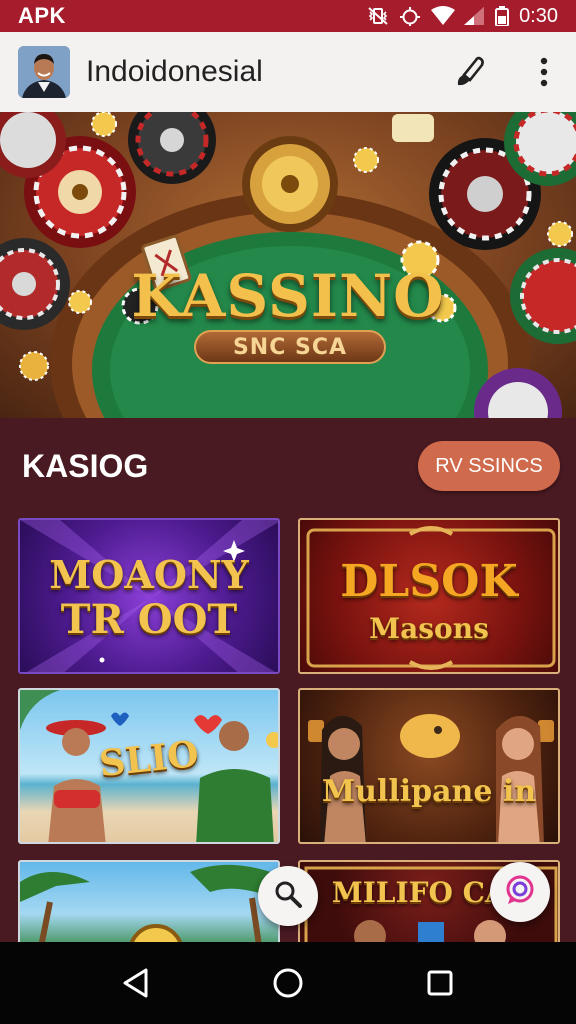 Image resolution: width=576 pixels, height=1024 pixels. What do you see at coordinates (149, 574) in the screenshot?
I see `game-title: MOAONY` at bounding box center [149, 574].